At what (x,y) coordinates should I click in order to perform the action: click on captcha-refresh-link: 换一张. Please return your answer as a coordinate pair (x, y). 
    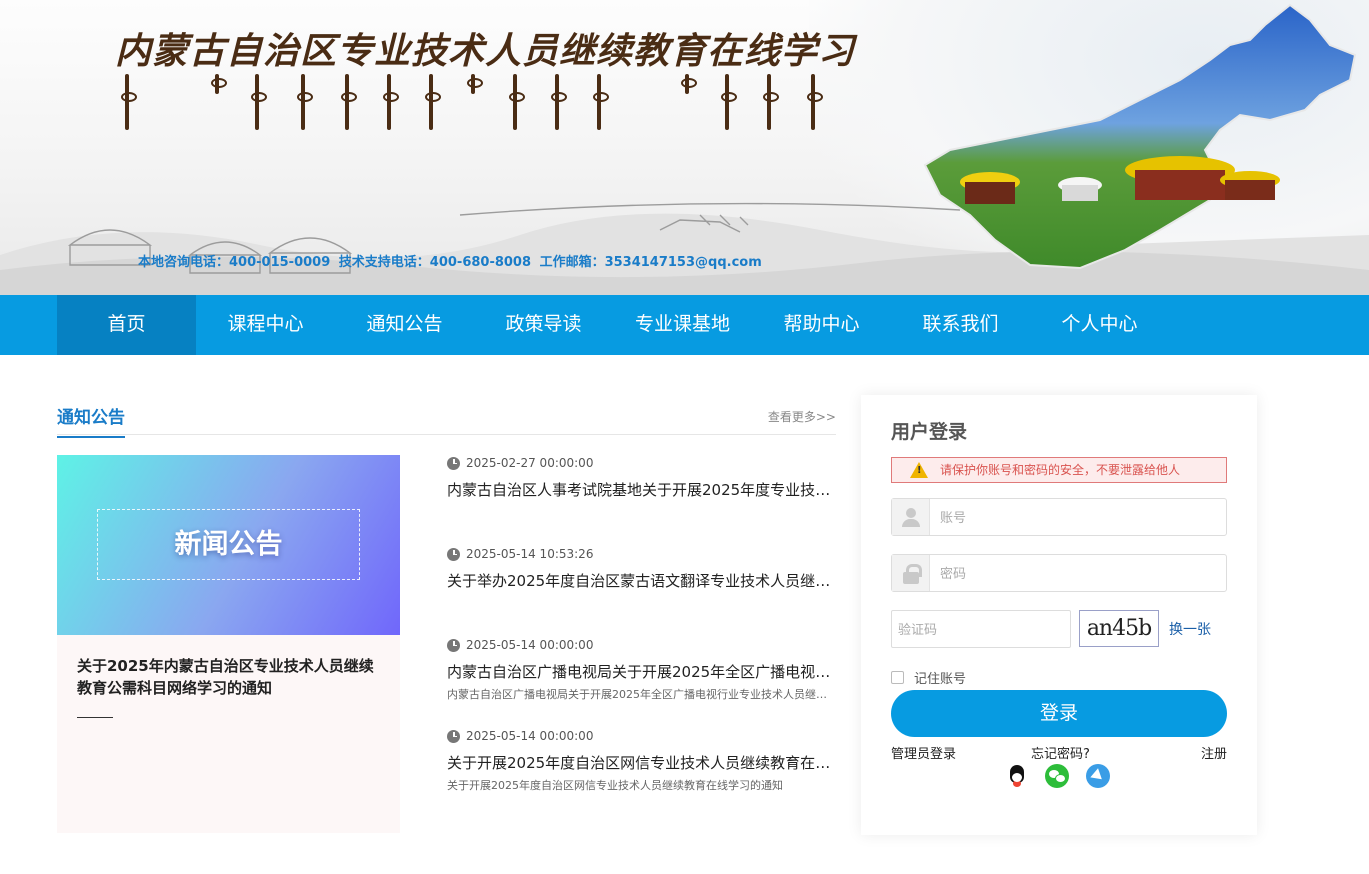
    Looking at the image, I should click on (1190, 629).